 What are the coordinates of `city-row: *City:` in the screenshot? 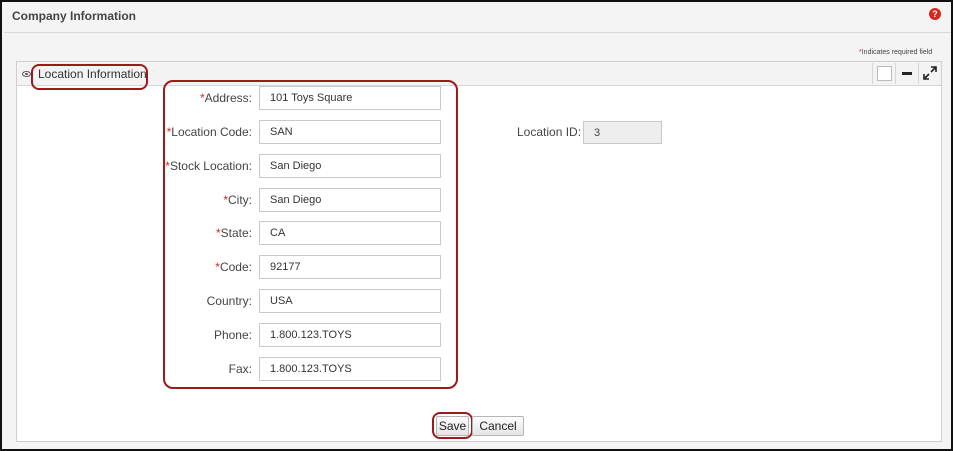 It's located at (479, 200).